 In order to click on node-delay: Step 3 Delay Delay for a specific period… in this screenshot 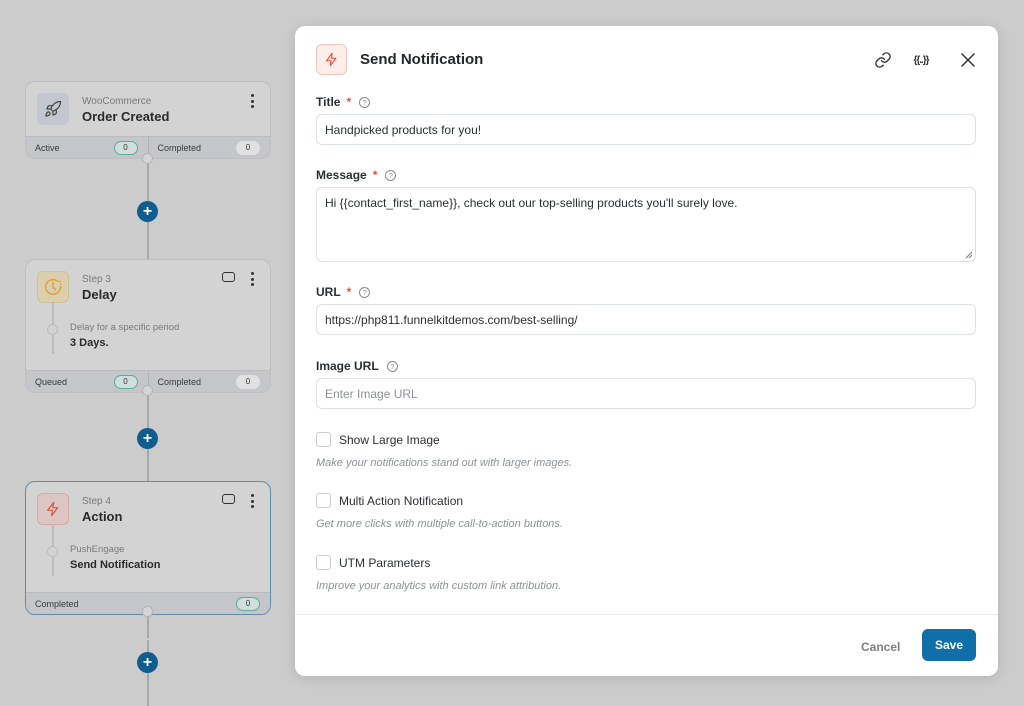, I will do `click(148, 326)`.